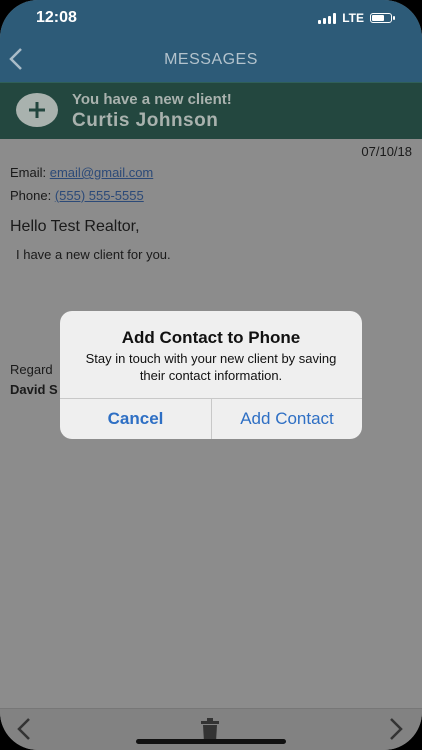 The image size is (422, 750). I want to click on signer-name: David S, so click(34, 389).